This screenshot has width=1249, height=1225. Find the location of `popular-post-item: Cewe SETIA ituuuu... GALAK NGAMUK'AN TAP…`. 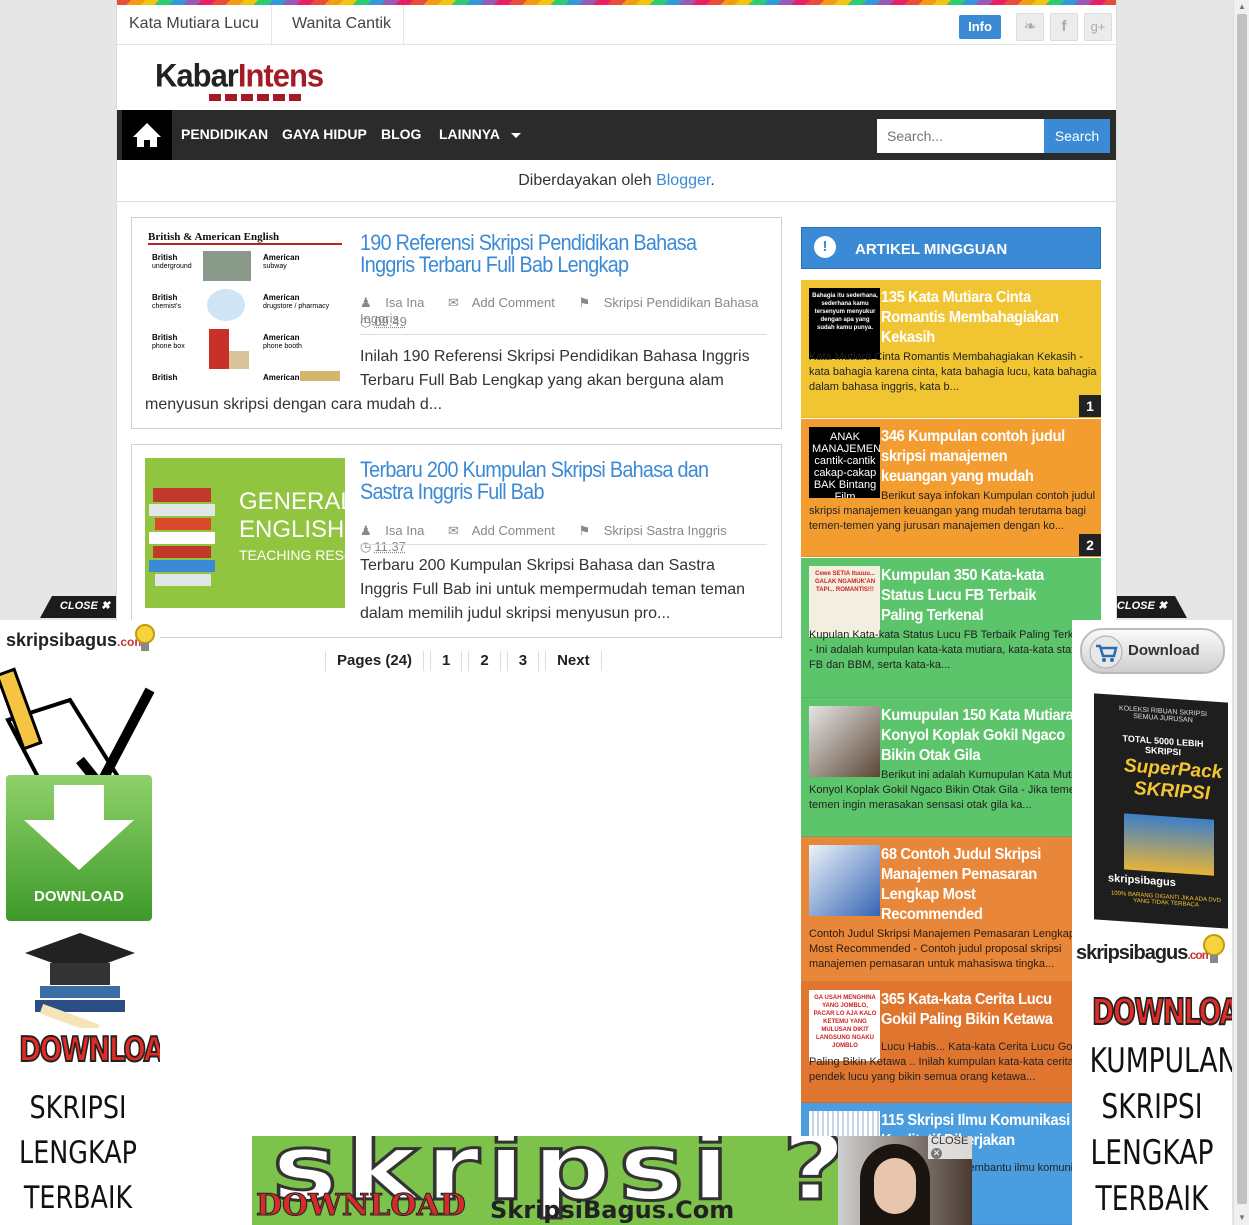

popular-post-item: Cewe SETIA ituuuu... GALAK NGAMUK'AN TAP… is located at coordinates (951, 628).